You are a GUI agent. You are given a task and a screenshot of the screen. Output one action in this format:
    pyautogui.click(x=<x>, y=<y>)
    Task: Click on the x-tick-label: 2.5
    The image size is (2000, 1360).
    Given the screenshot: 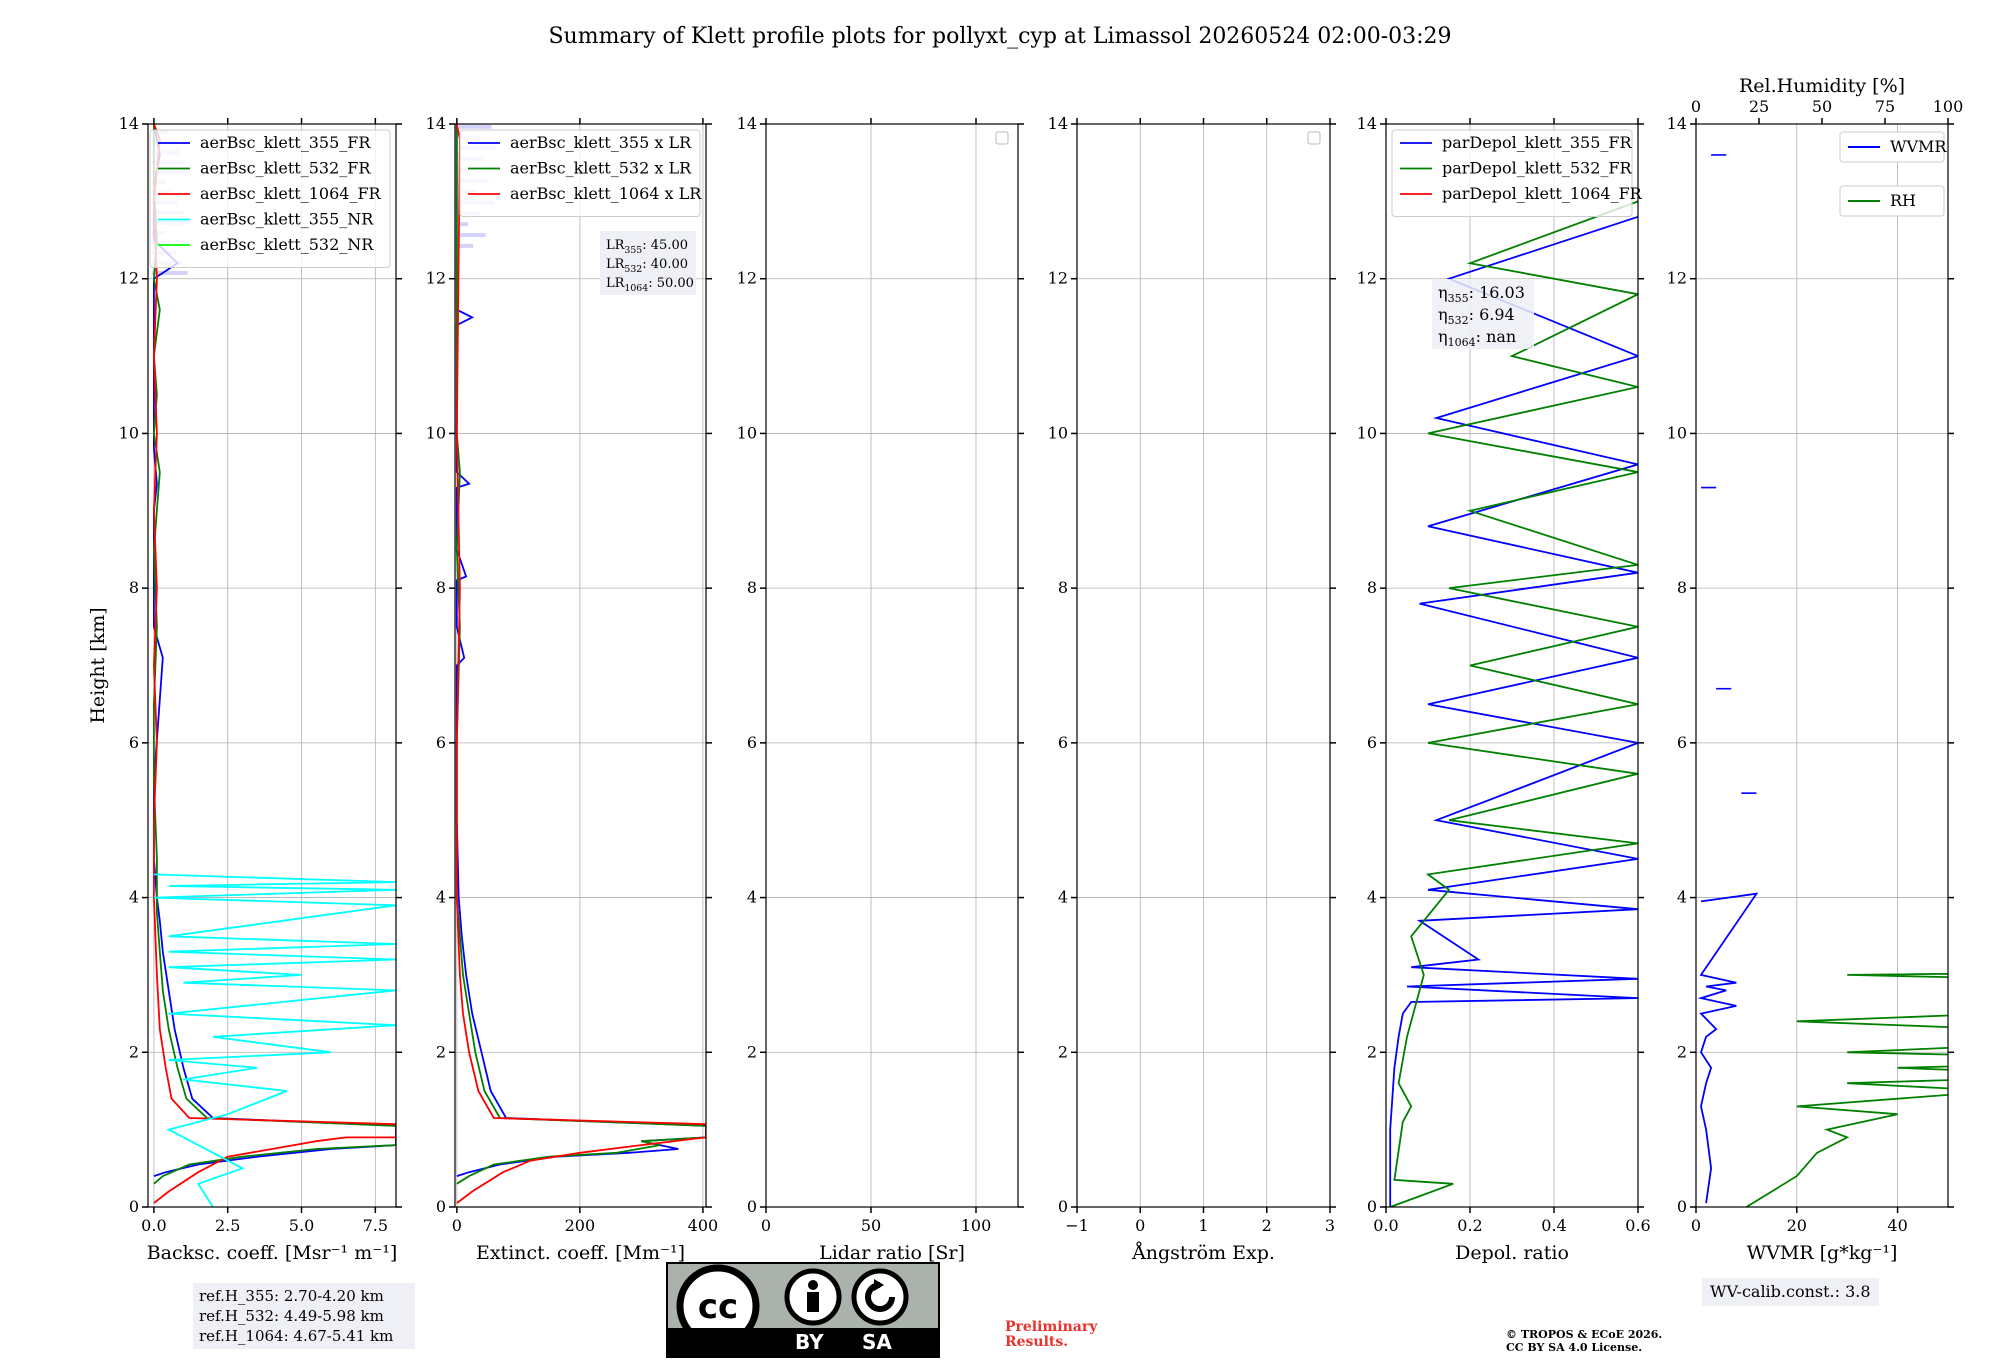 What is the action you would take?
    pyautogui.click(x=227, y=1225)
    